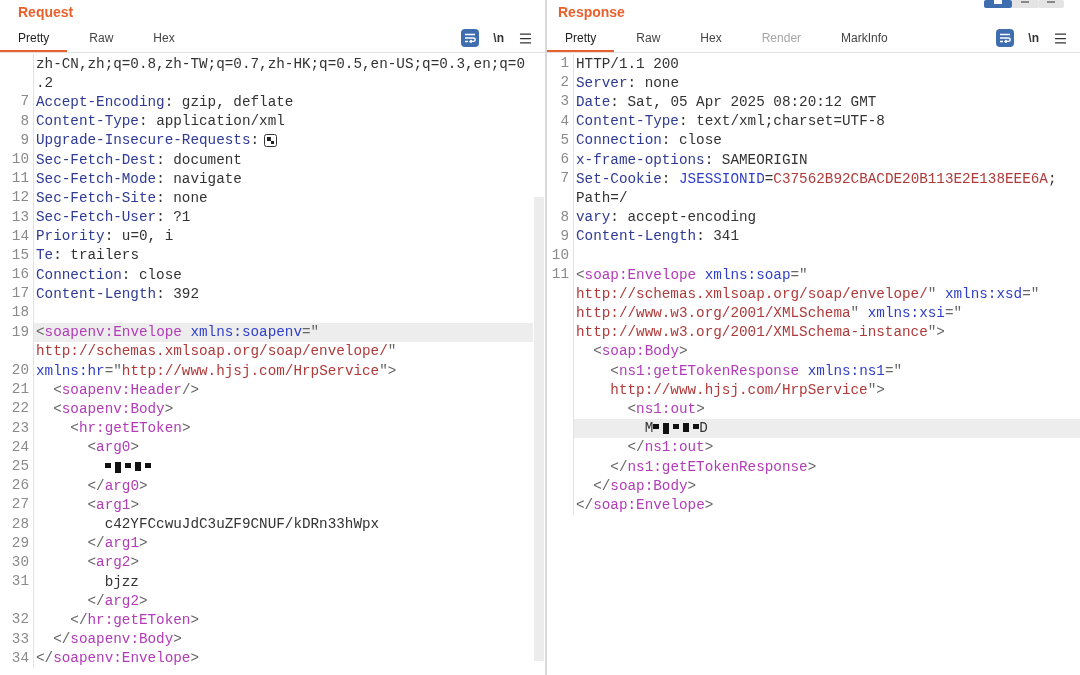 The height and width of the screenshot is (675, 1080). Describe the element at coordinates (46, 12) in the screenshot. I see `panel-title: Request` at that location.